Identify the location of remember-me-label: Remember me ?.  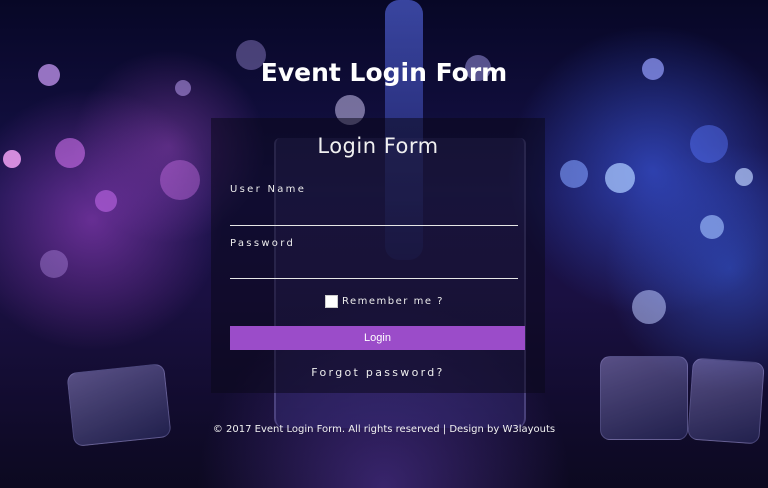
(393, 301).